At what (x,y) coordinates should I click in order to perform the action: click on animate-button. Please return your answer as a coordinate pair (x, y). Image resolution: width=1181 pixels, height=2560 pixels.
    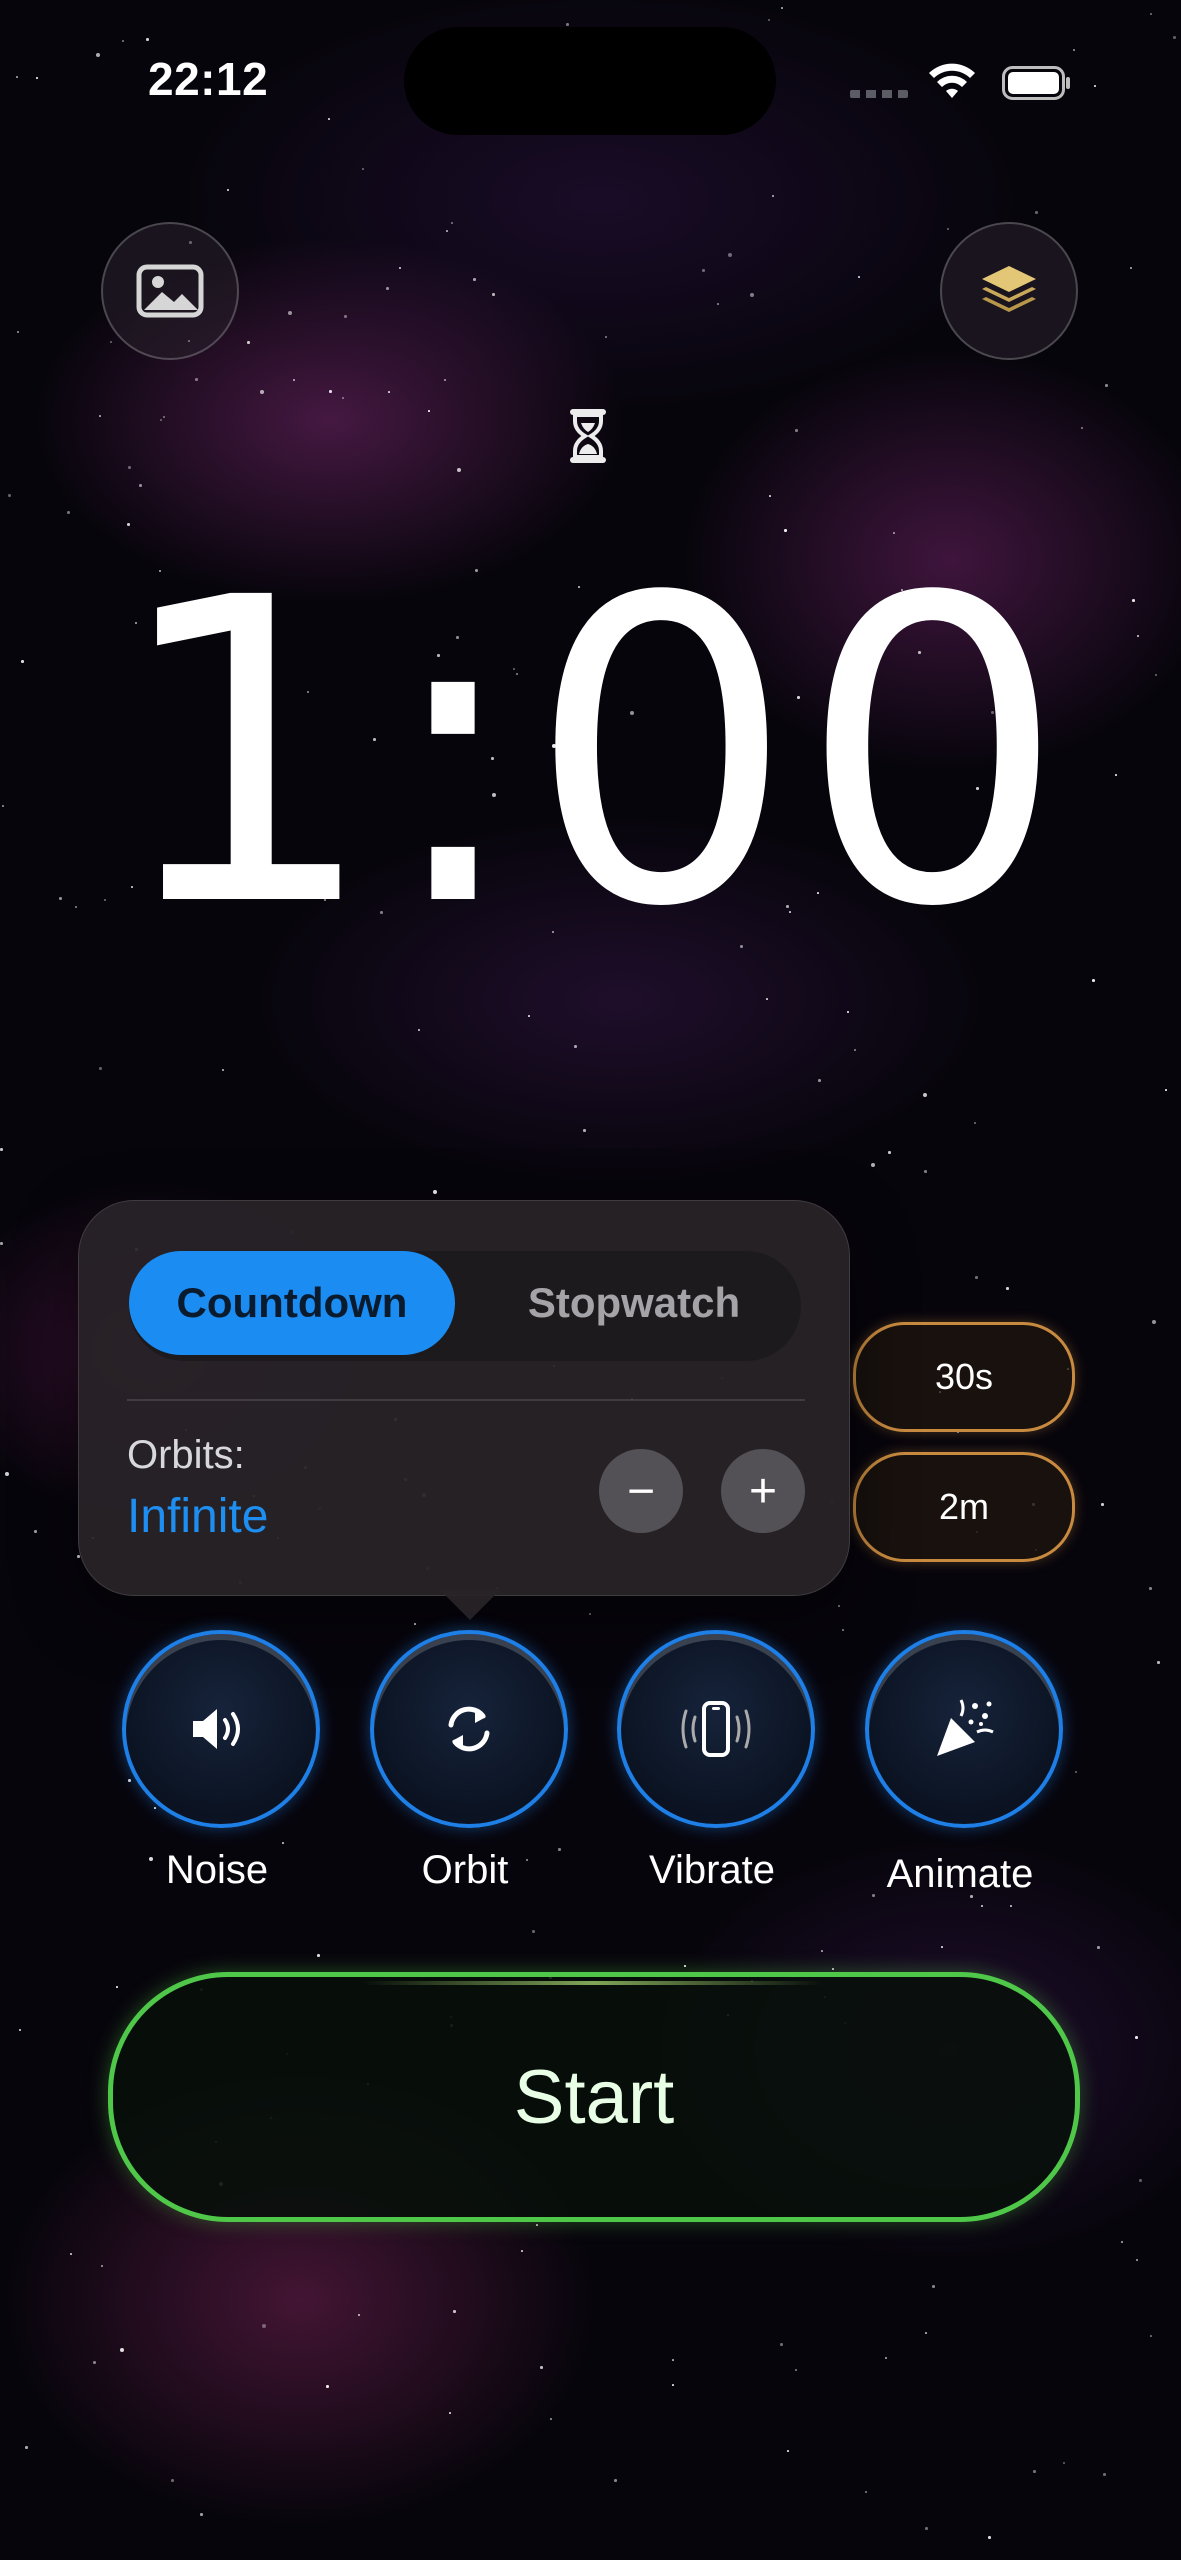
    Looking at the image, I should click on (964, 1729).